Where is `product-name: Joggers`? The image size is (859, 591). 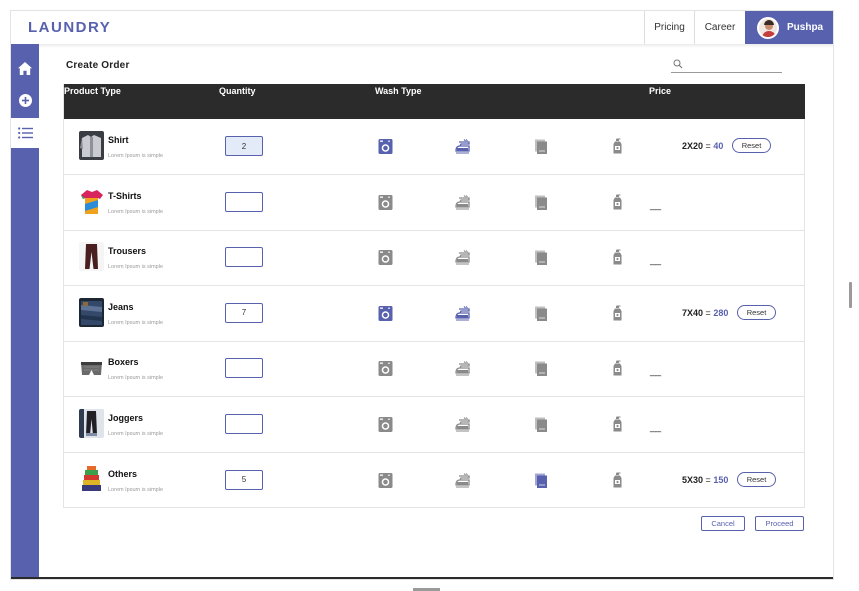 product-name: Joggers is located at coordinates (126, 418).